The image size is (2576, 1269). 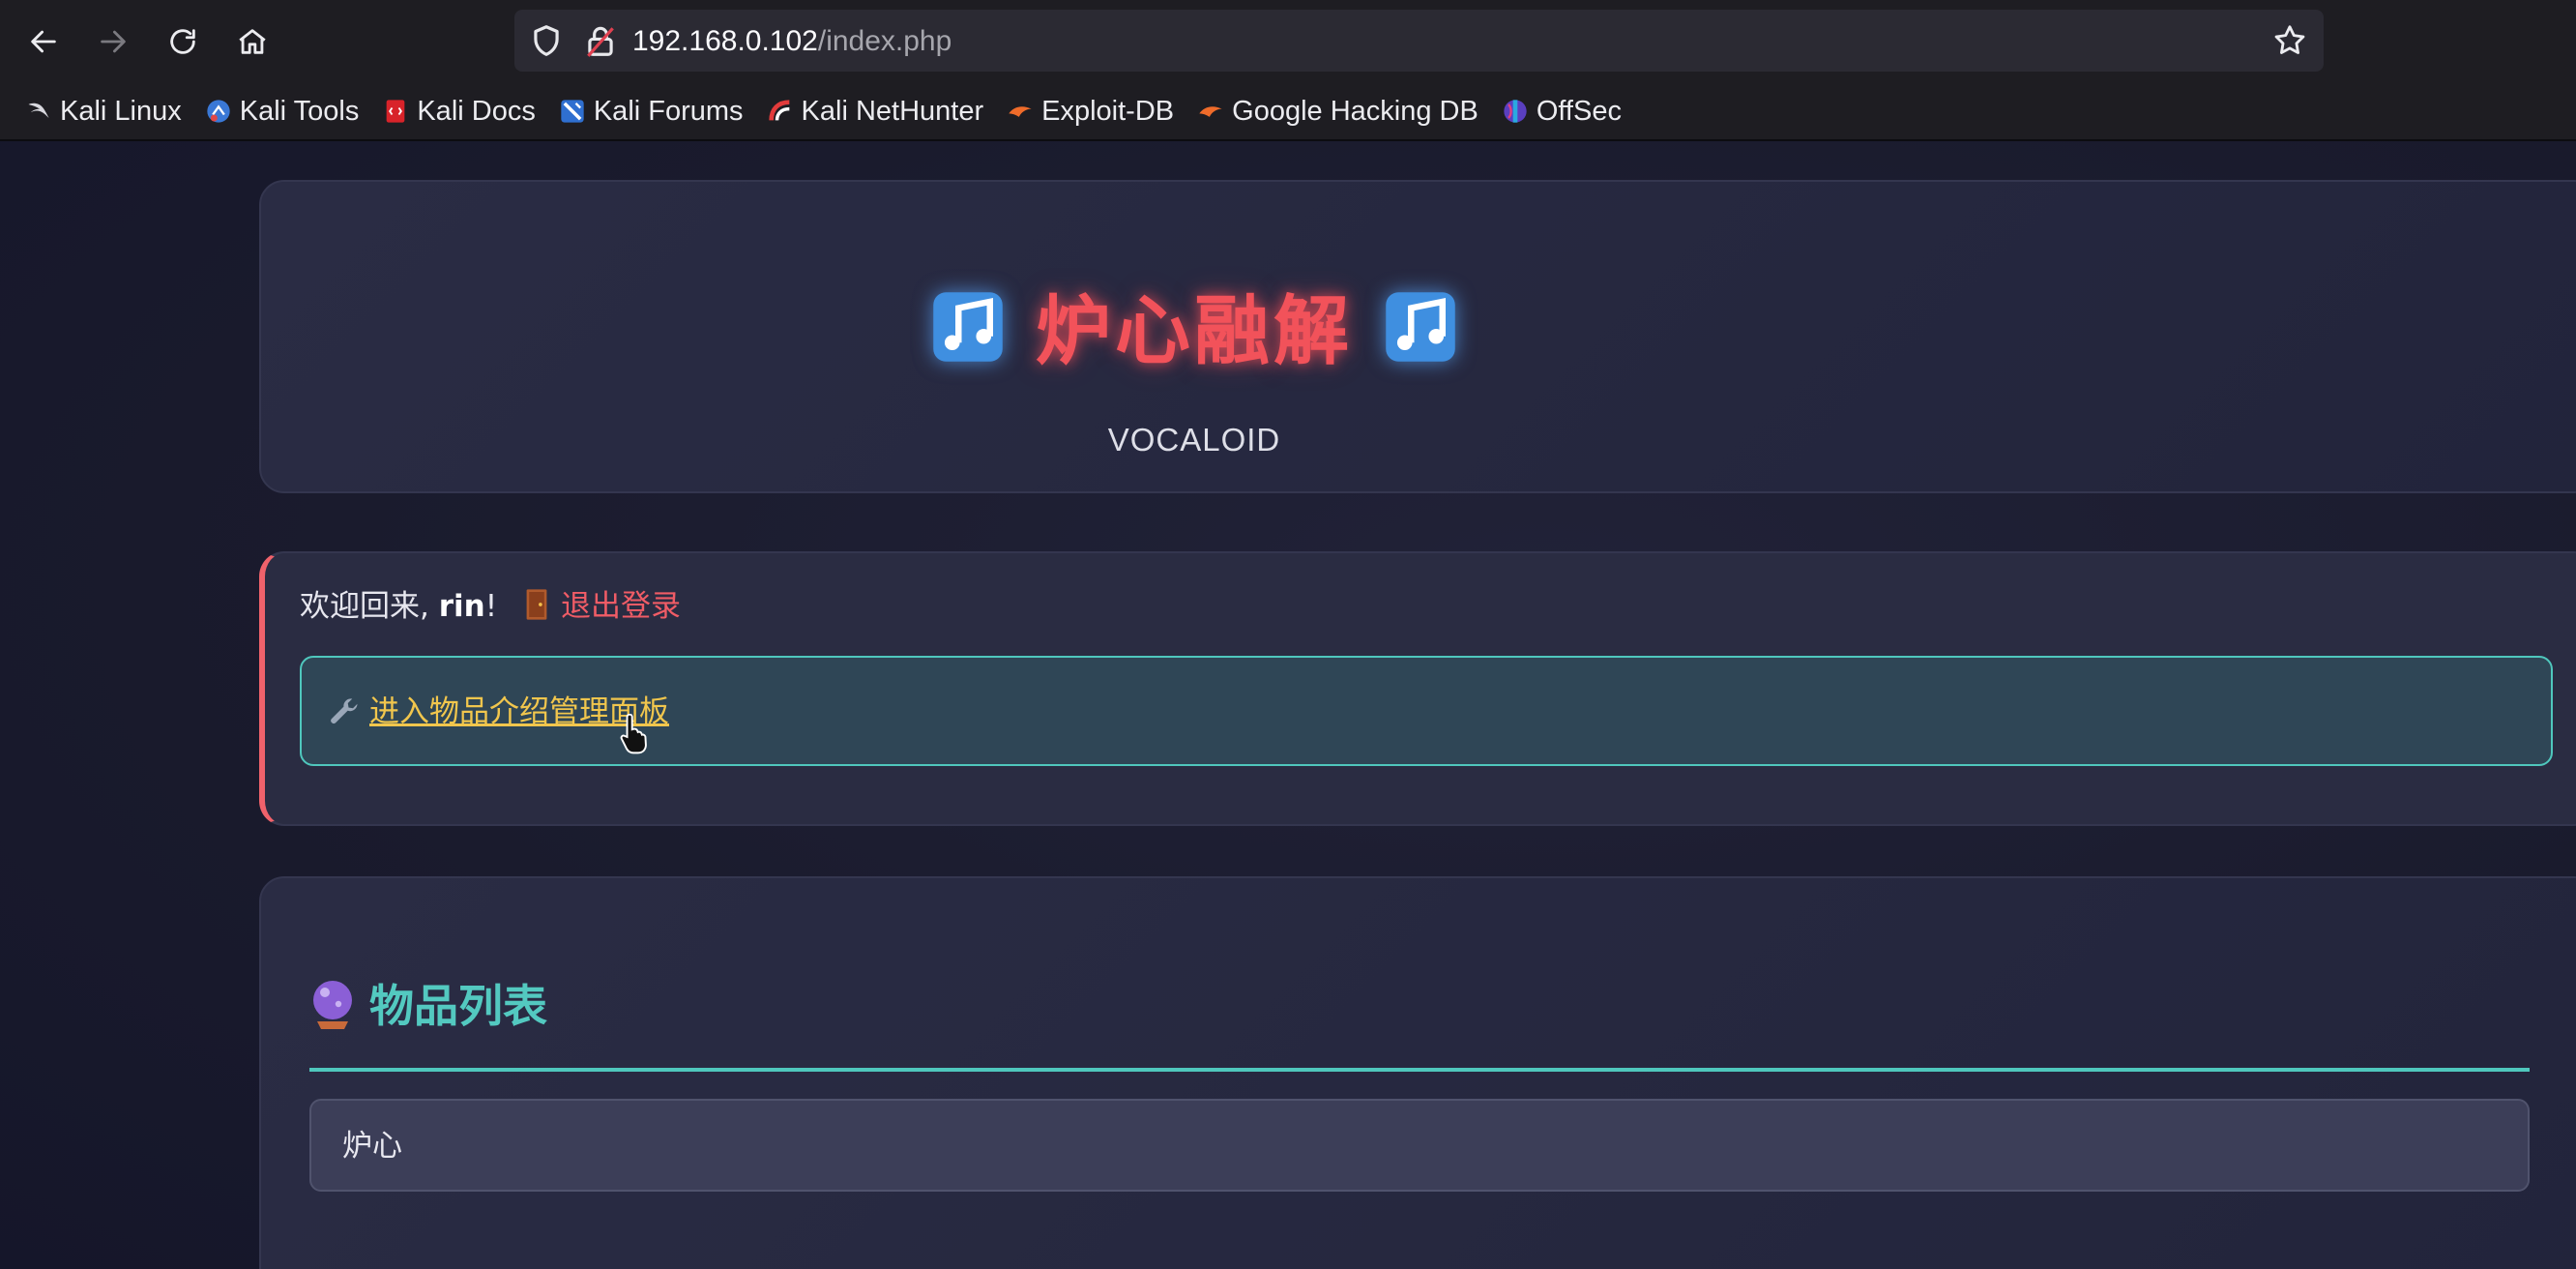 I want to click on back-arrow-icon, so click(x=43, y=41).